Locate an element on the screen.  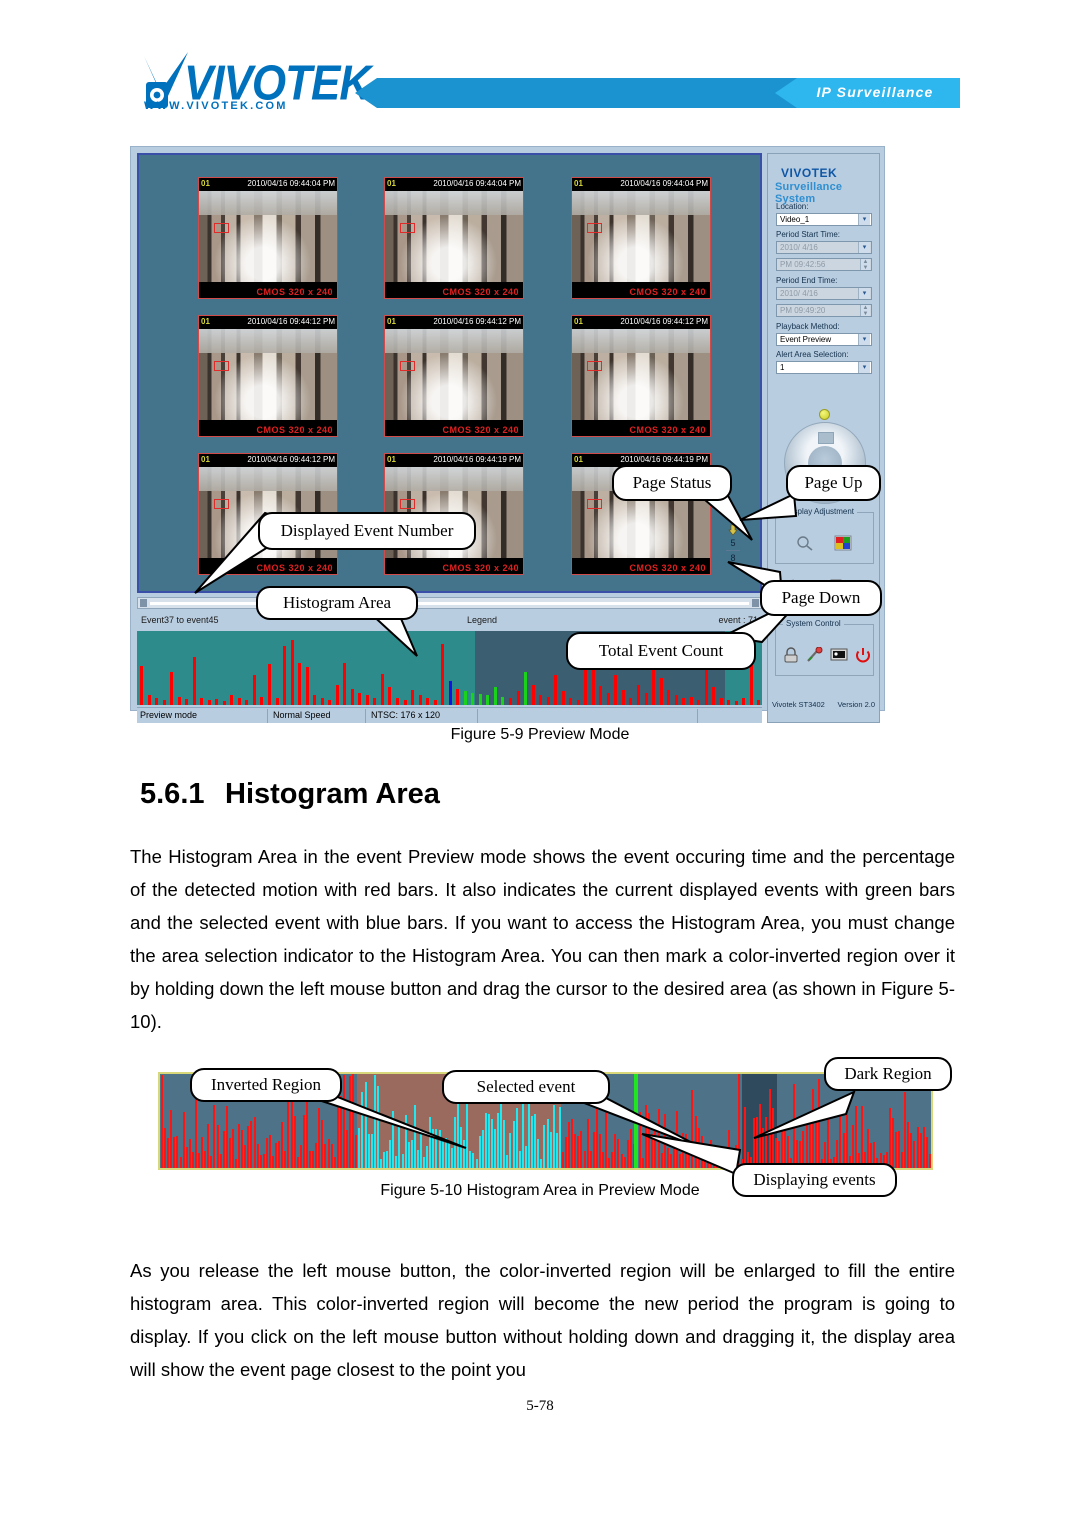
magnifier-icon is located at coordinates (805, 543).